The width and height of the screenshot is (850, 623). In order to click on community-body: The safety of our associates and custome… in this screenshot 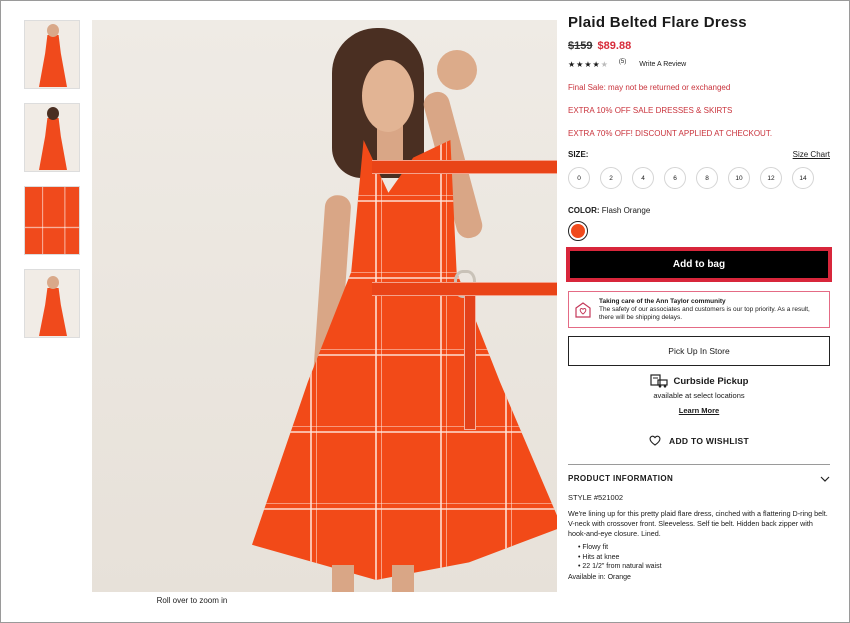, I will do `click(704, 313)`.